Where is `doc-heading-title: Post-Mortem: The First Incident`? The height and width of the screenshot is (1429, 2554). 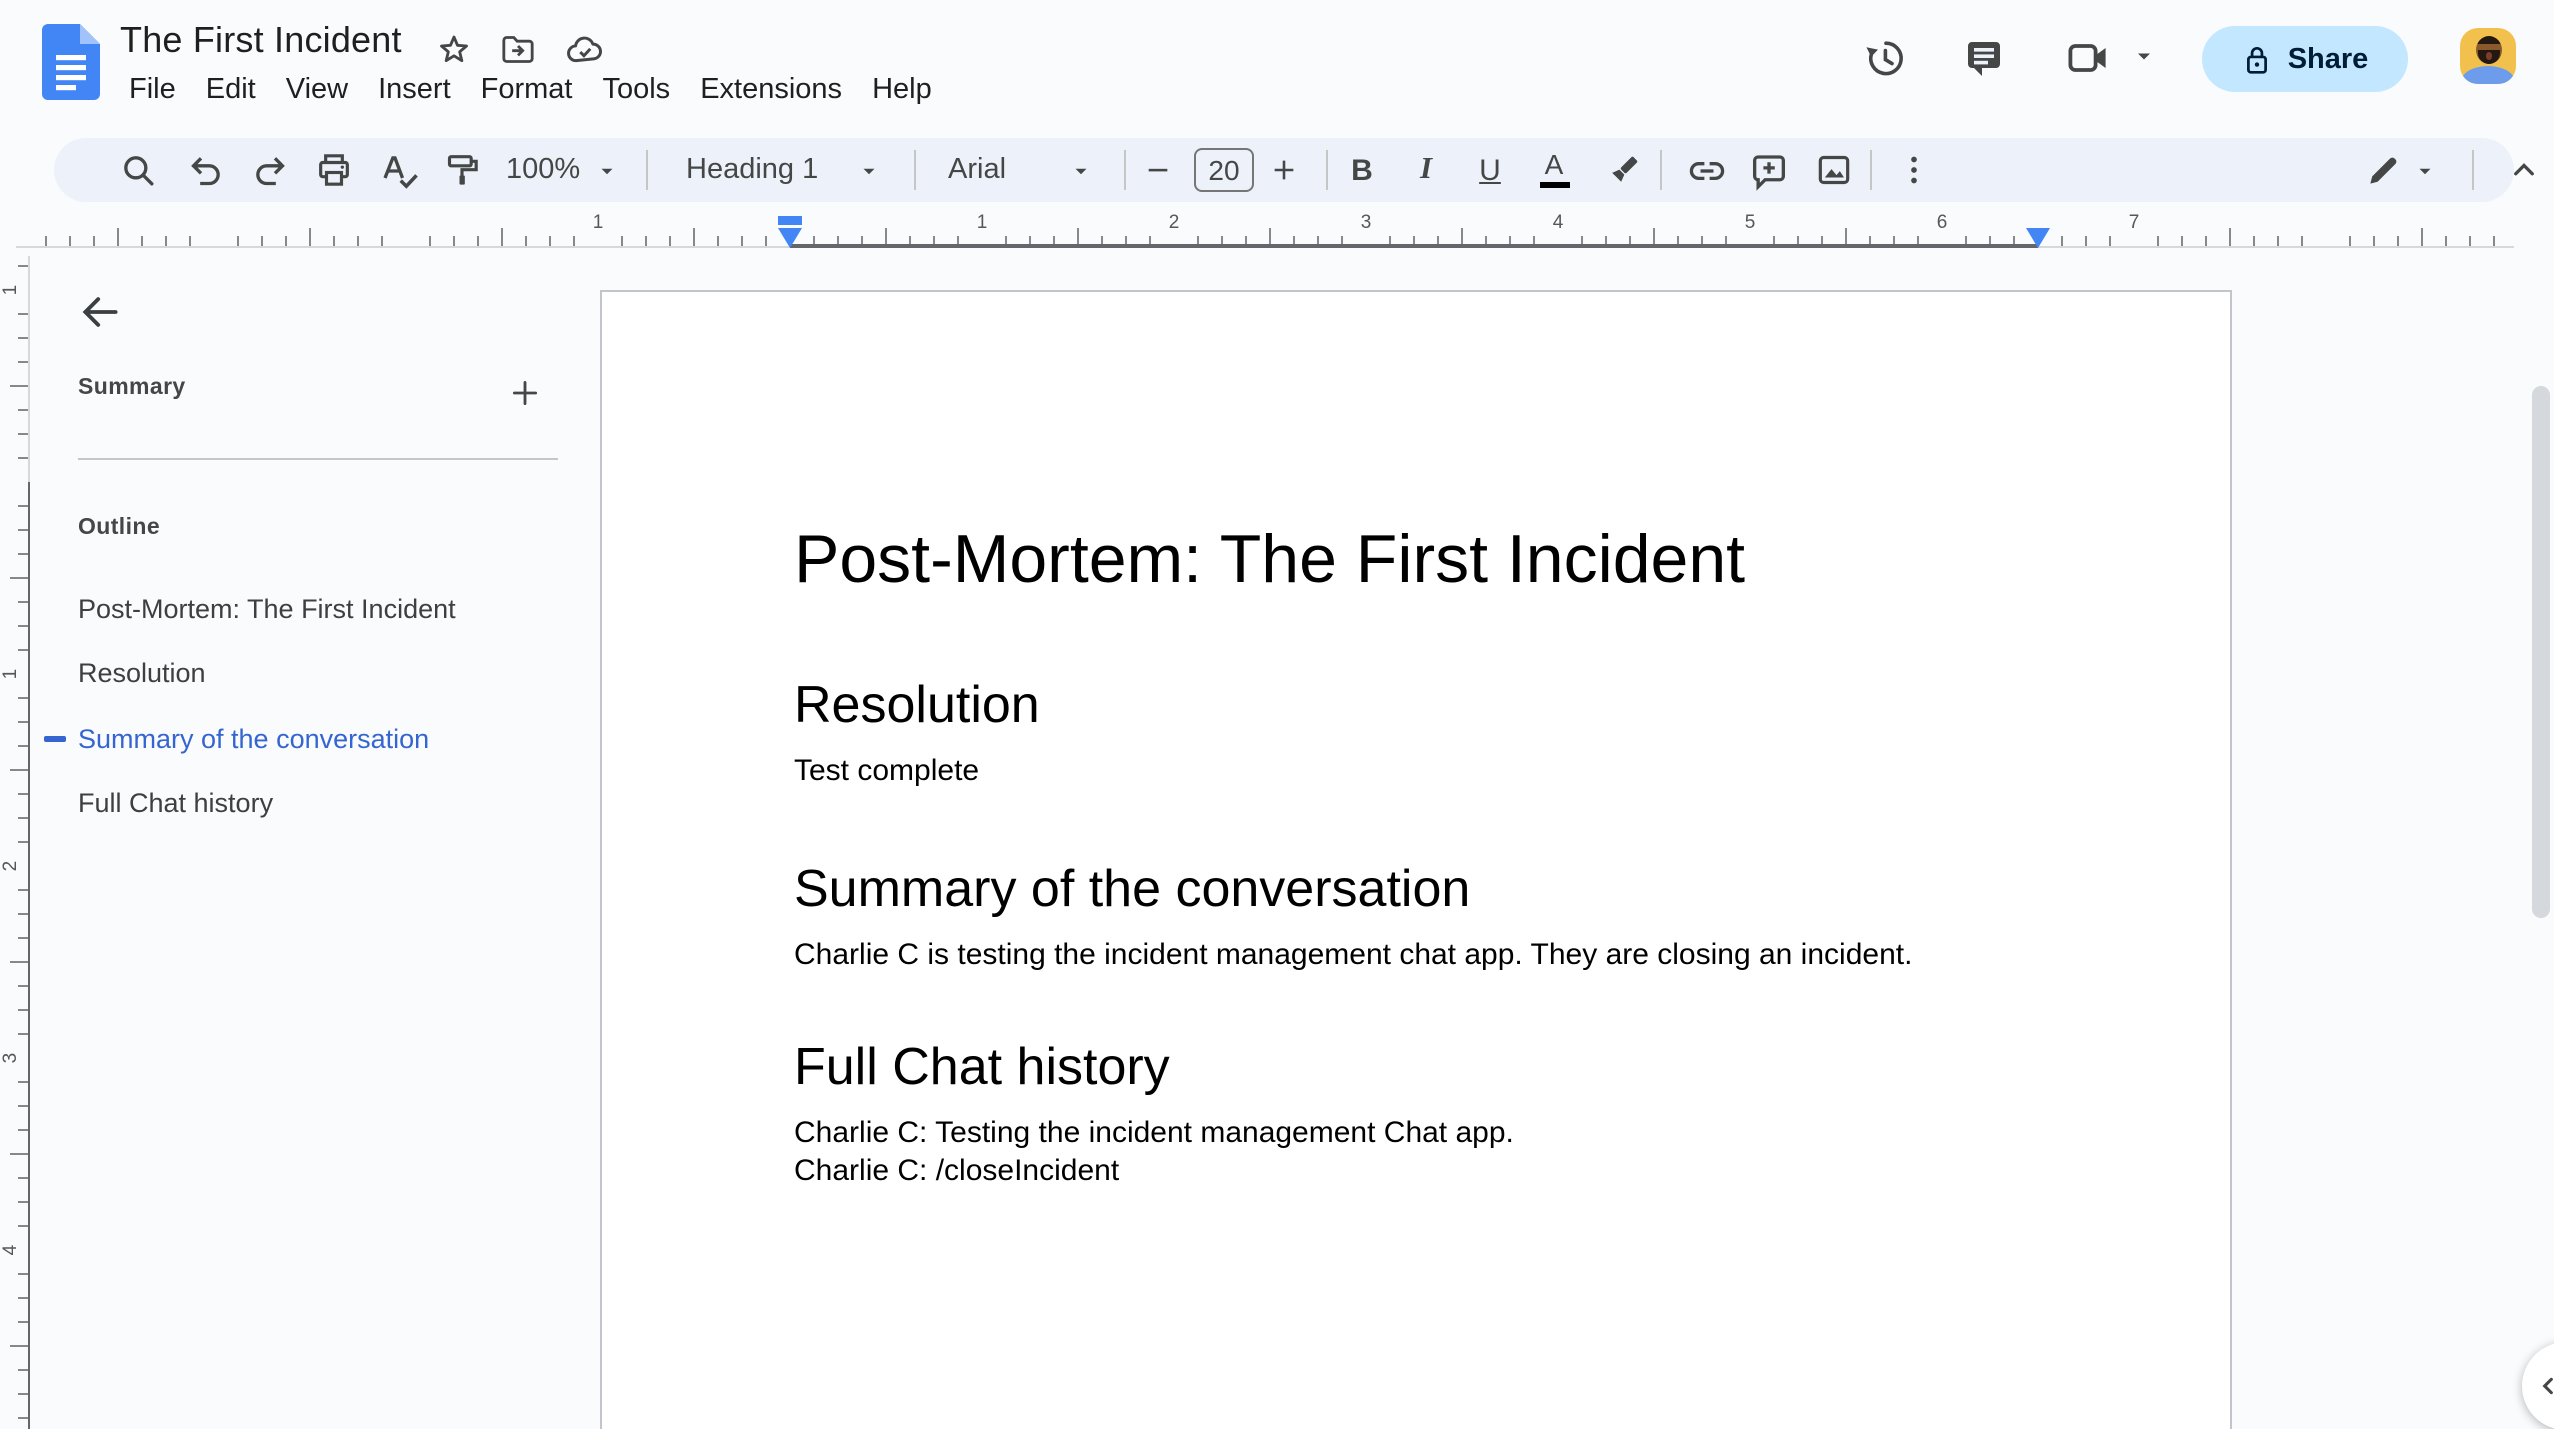
doc-heading-title: Post-Mortem: The First Incident is located at coordinates (1418, 560).